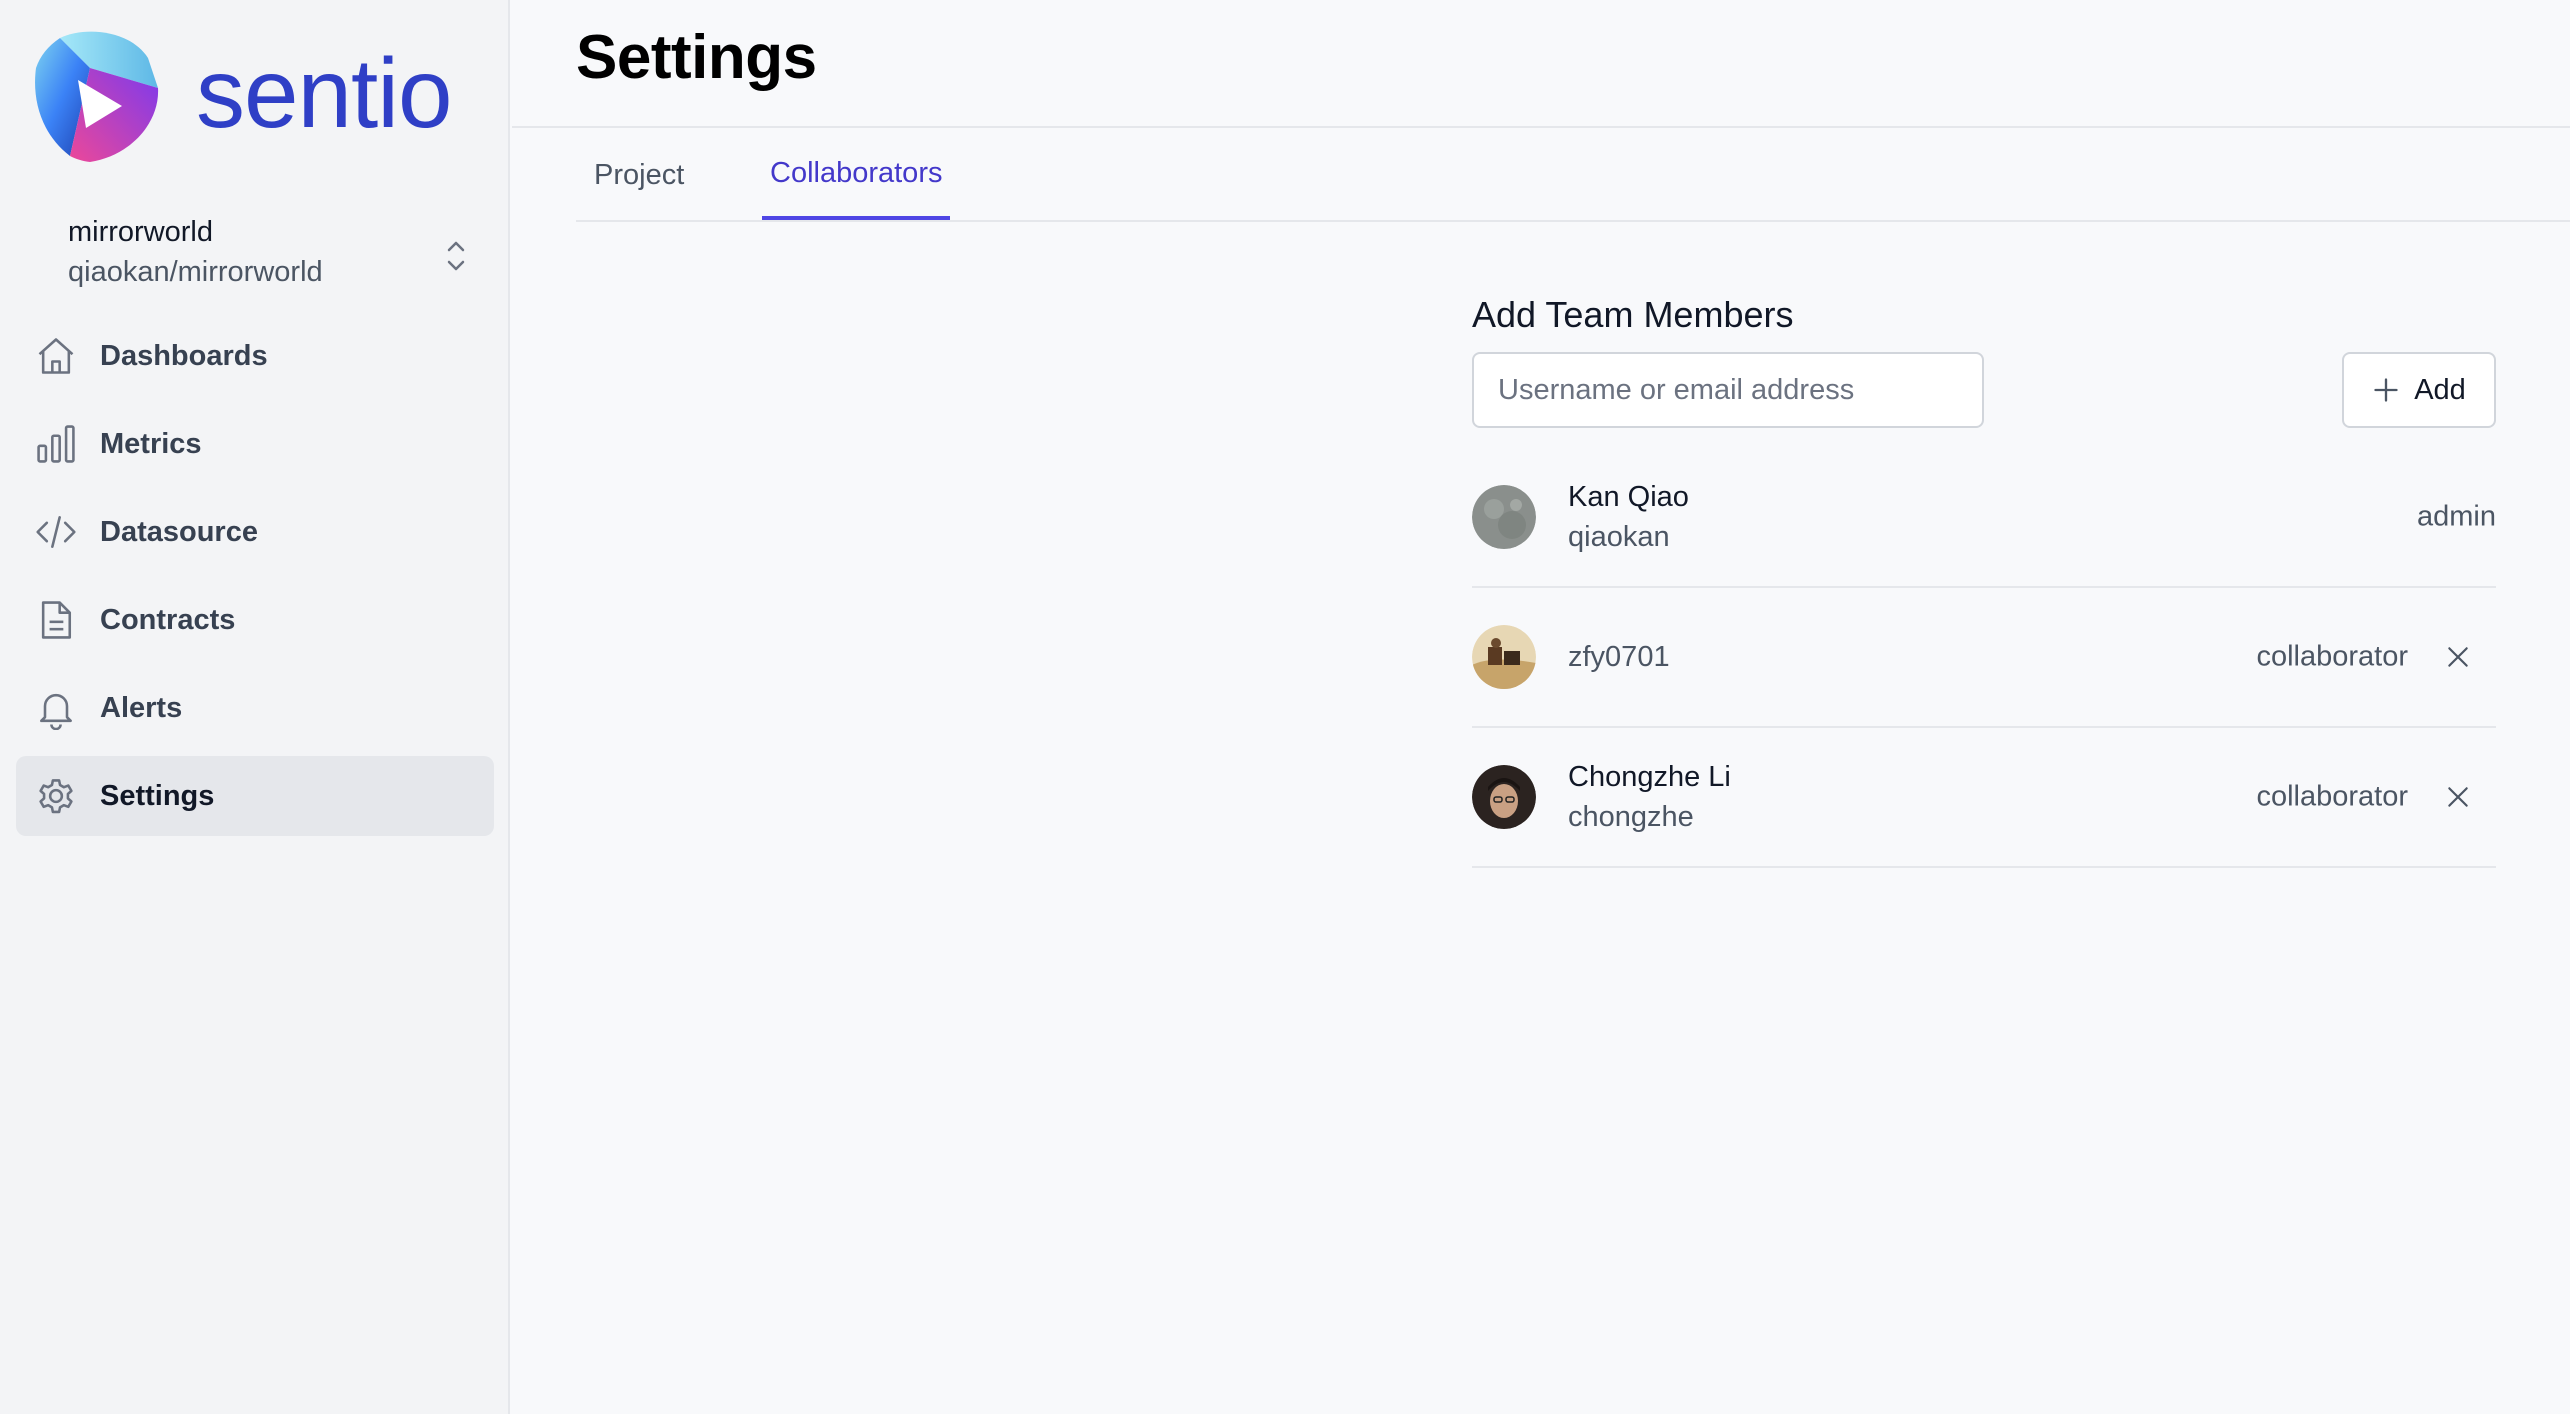  I want to click on member-name: Chongzhe Li, so click(1649, 777).